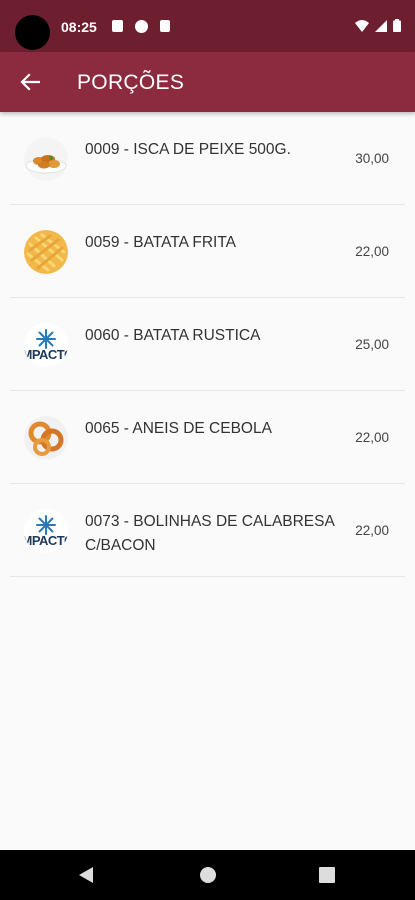 The width and height of the screenshot is (415, 900). I want to click on signal-icon, so click(381, 25).